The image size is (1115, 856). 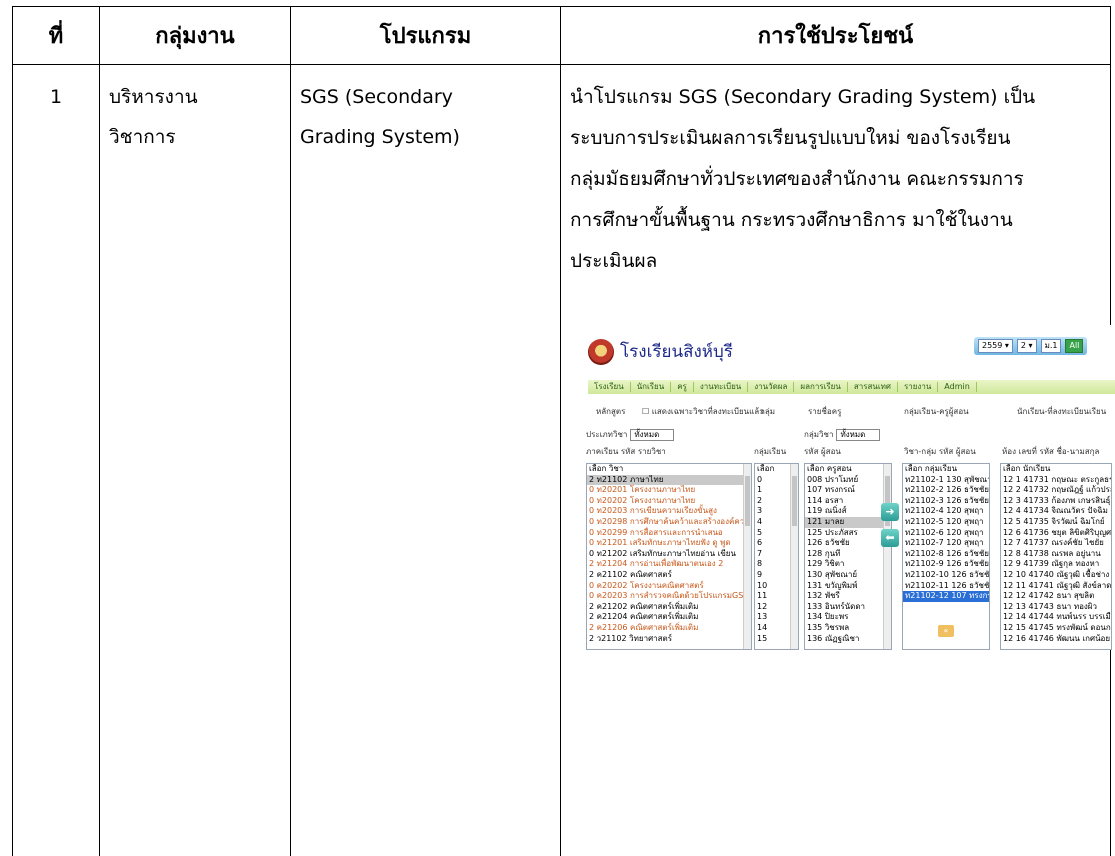 What do you see at coordinates (848, 628) in the screenshot?
I see `list-item: 135 วิชรพล` at bounding box center [848, 628].